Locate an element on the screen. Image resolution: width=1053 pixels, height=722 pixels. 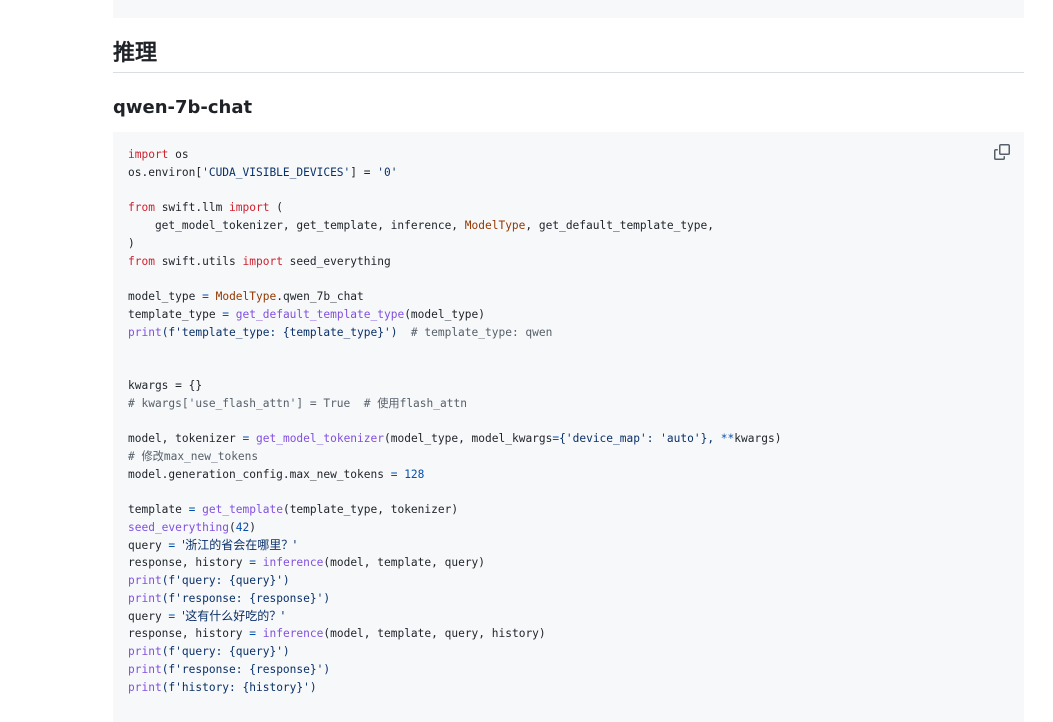
section-heading: 推理 is located at coordinates (568, 55).